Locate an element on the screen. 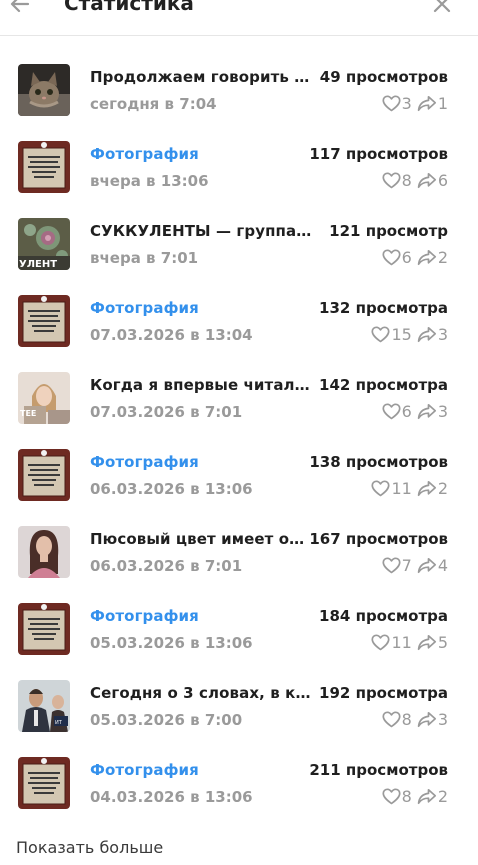 This screenshot has height=865, width=478. post-title: Продолжаем говорить о глаголах is located at coordinates (201, 77).